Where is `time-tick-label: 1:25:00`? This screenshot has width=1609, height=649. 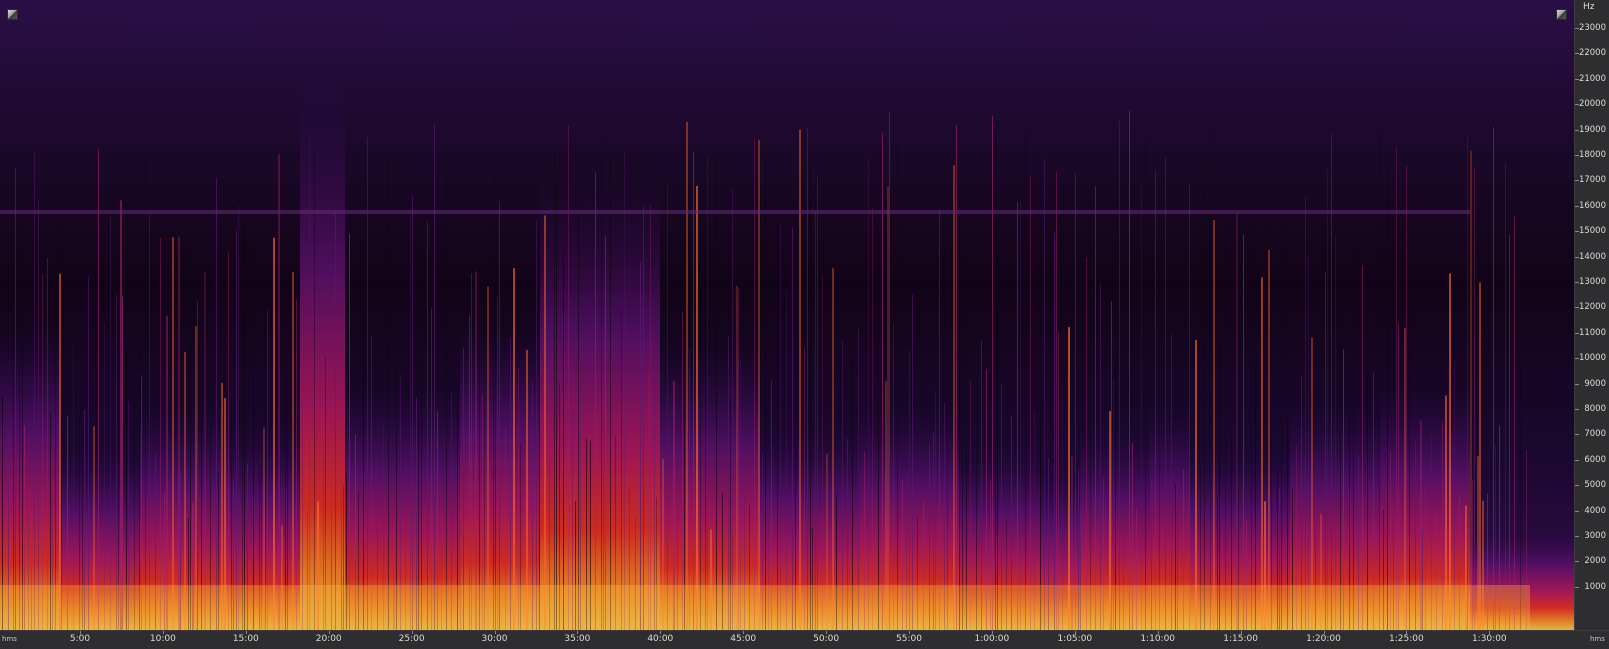
time-tick-label: 1:25:00 is located at coordinates (1406, 639).